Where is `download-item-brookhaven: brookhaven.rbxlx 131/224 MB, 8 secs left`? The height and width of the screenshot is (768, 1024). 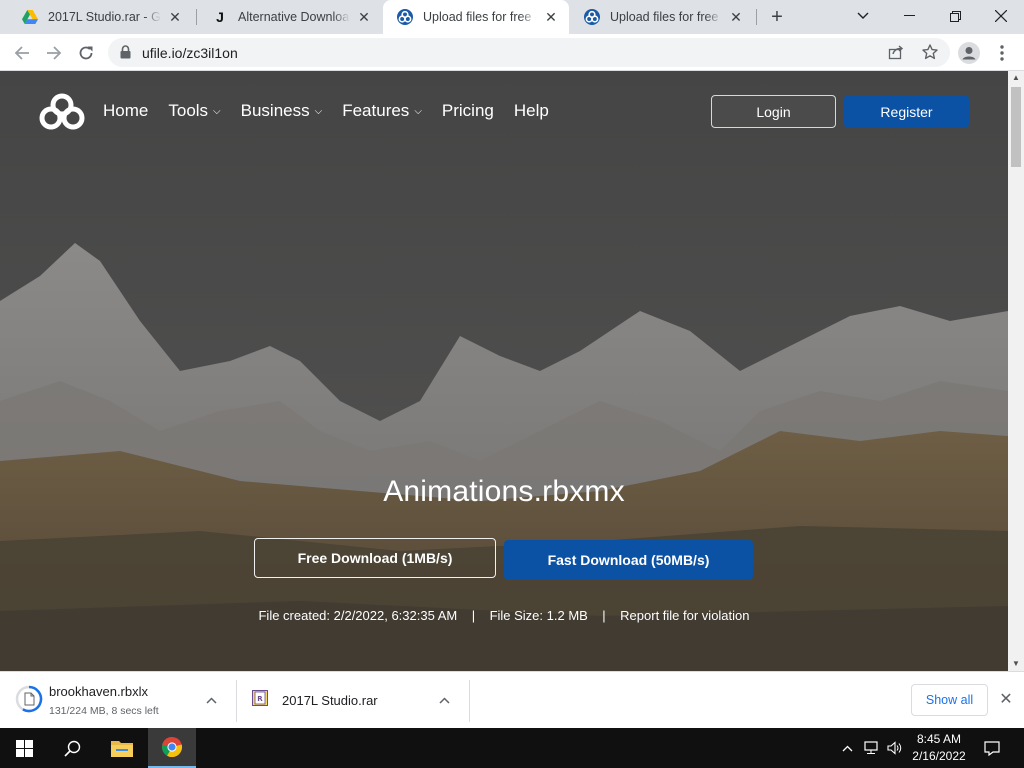 download-item-brookhaven: brookhaven.rbxlx 131/224 MB, 8 secs left is located at coordinates (118, 700).